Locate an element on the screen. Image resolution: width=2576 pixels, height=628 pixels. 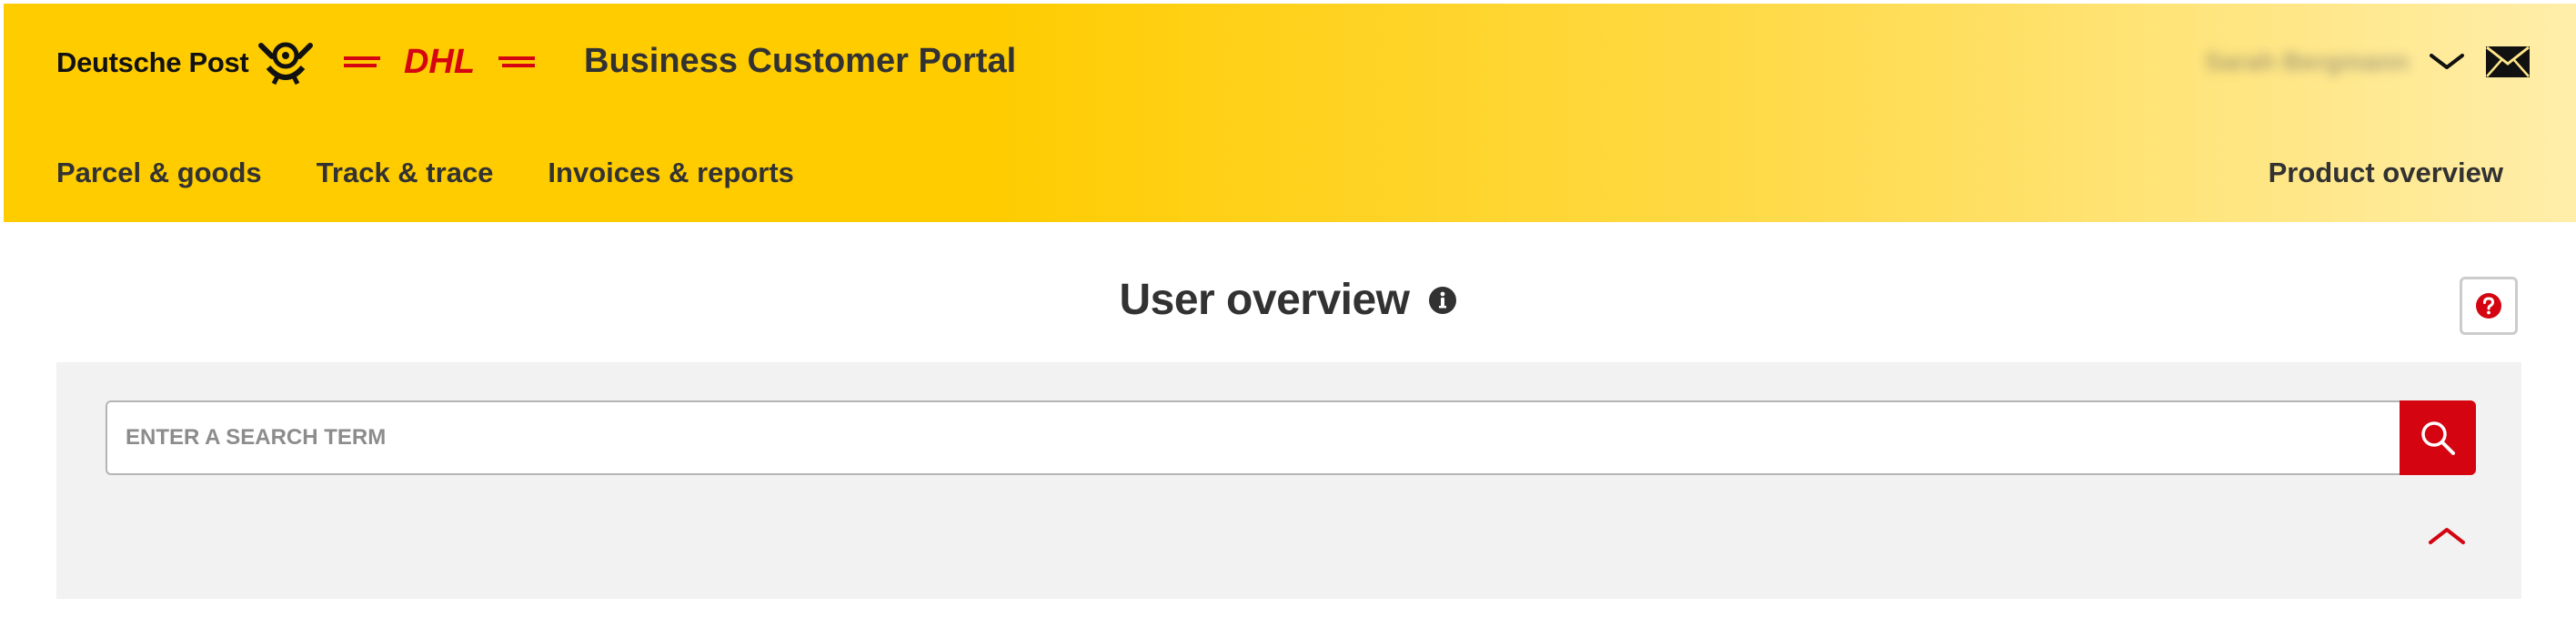
page-title-row: User overview is located at coordinates (1288, 300).